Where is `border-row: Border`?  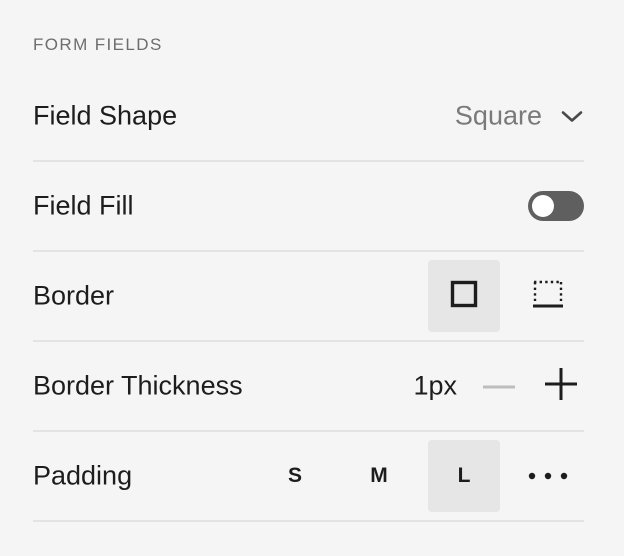
border-row: Border is located at coordinates (308, 297).